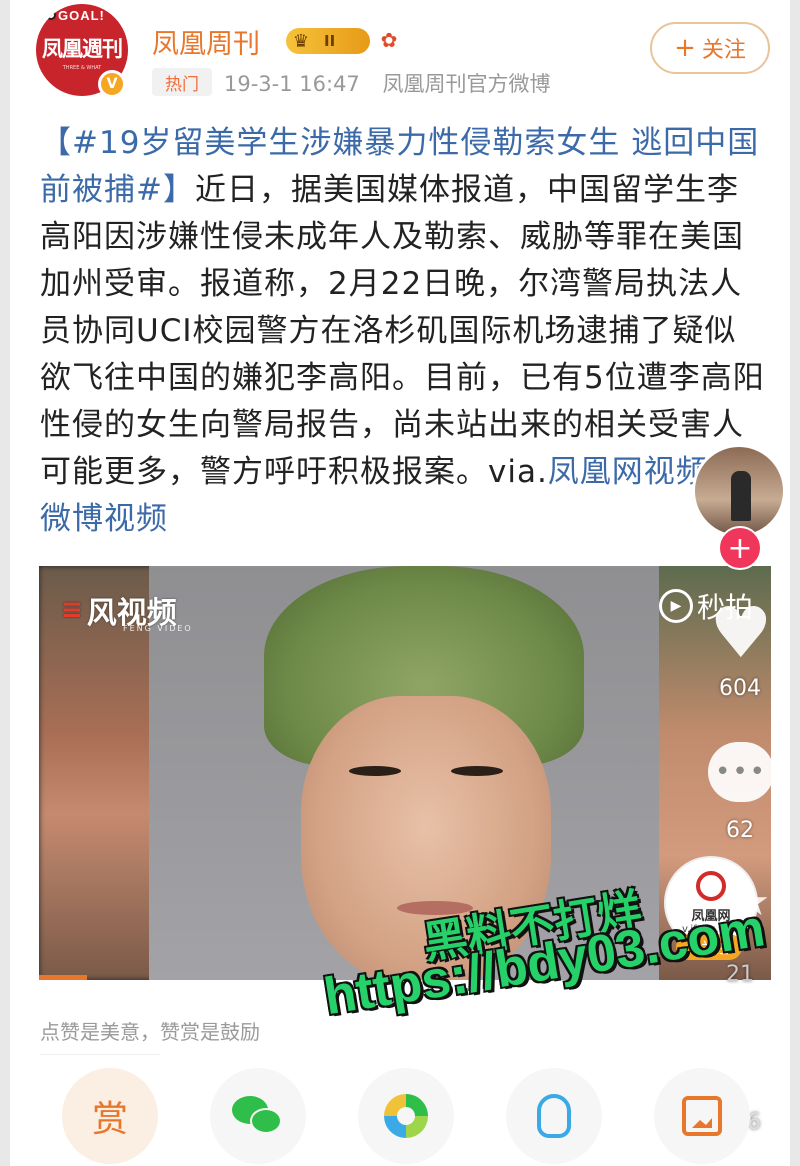 The image size is (800, 1166). Describe the element at coordinates (72, 610) in the screenshot. I see `feng-stripes-icon: ≡` at that location.